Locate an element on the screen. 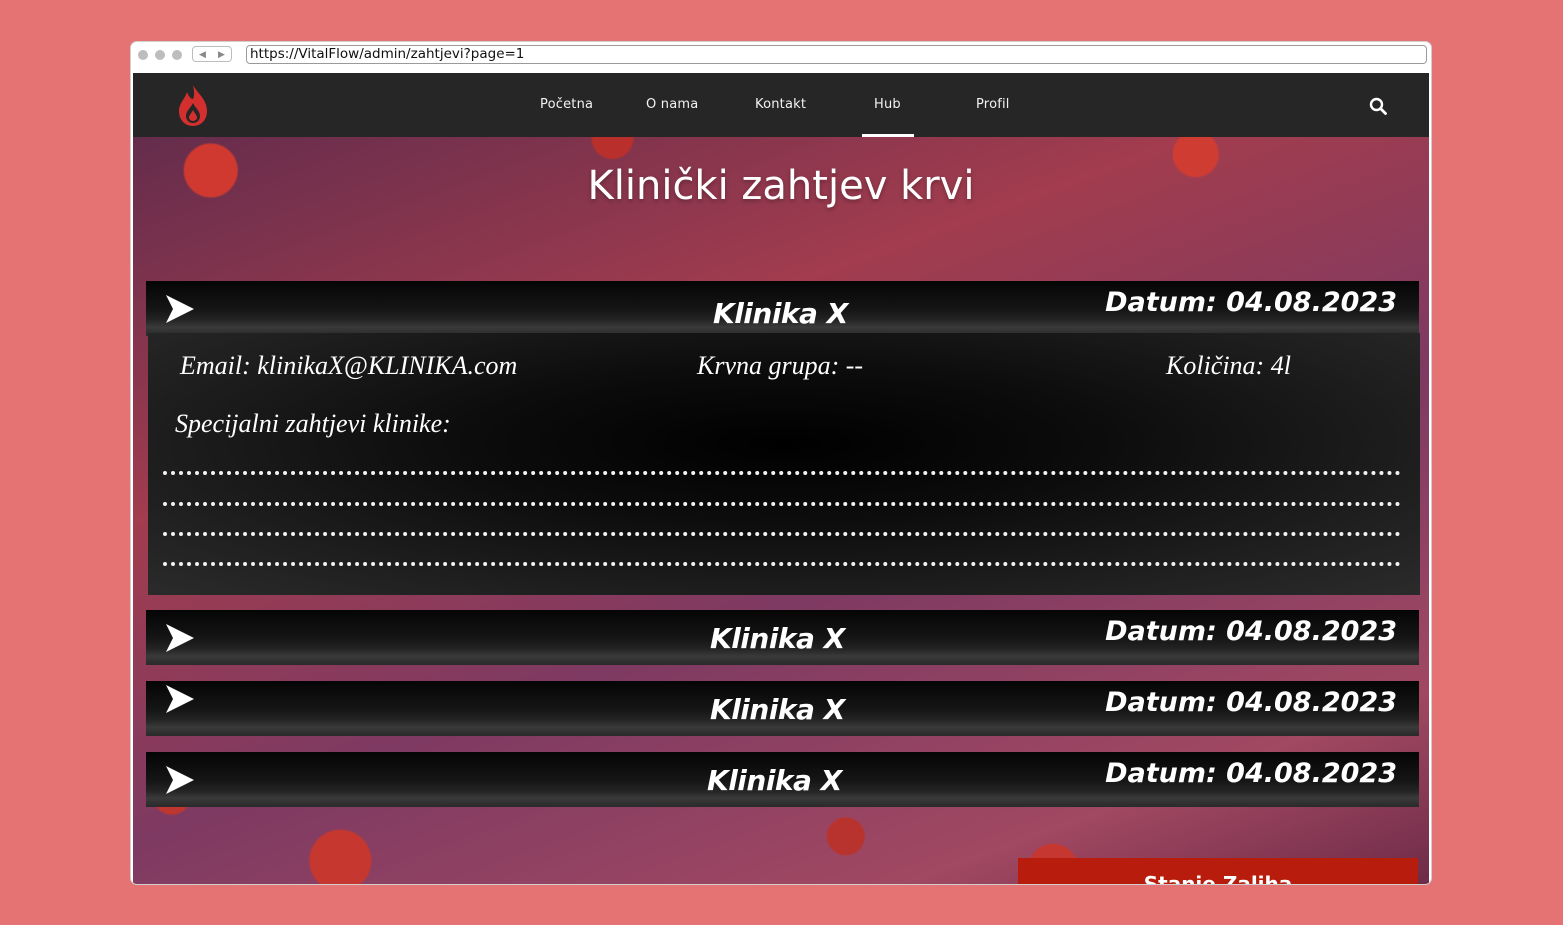 The image size is (1563, 925). page-title: Klinički zahtjev krvi is located at coordinates (781, 186).